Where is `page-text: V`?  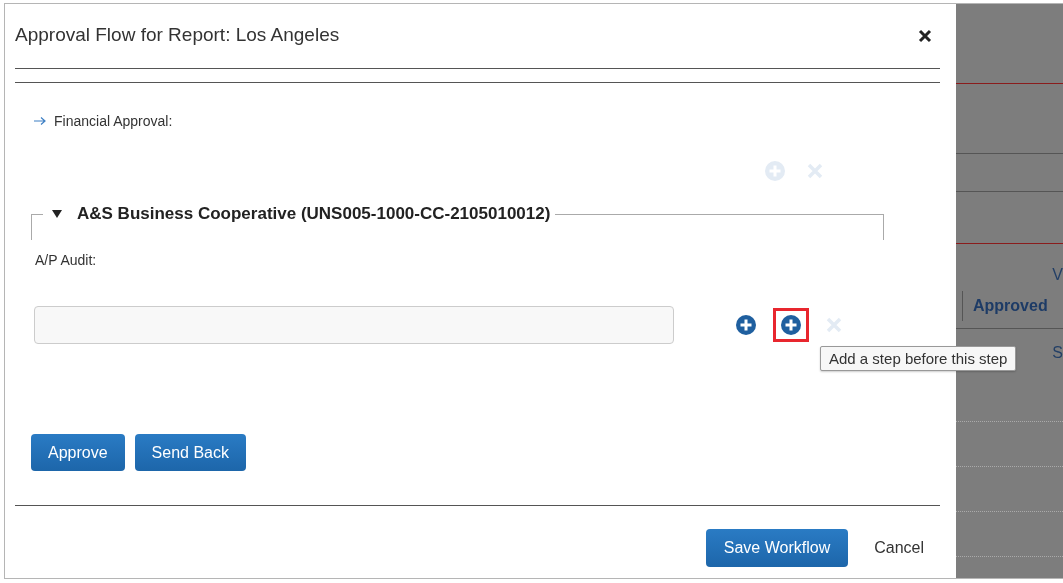
page-text: V is located at coordinates (1057, 275).